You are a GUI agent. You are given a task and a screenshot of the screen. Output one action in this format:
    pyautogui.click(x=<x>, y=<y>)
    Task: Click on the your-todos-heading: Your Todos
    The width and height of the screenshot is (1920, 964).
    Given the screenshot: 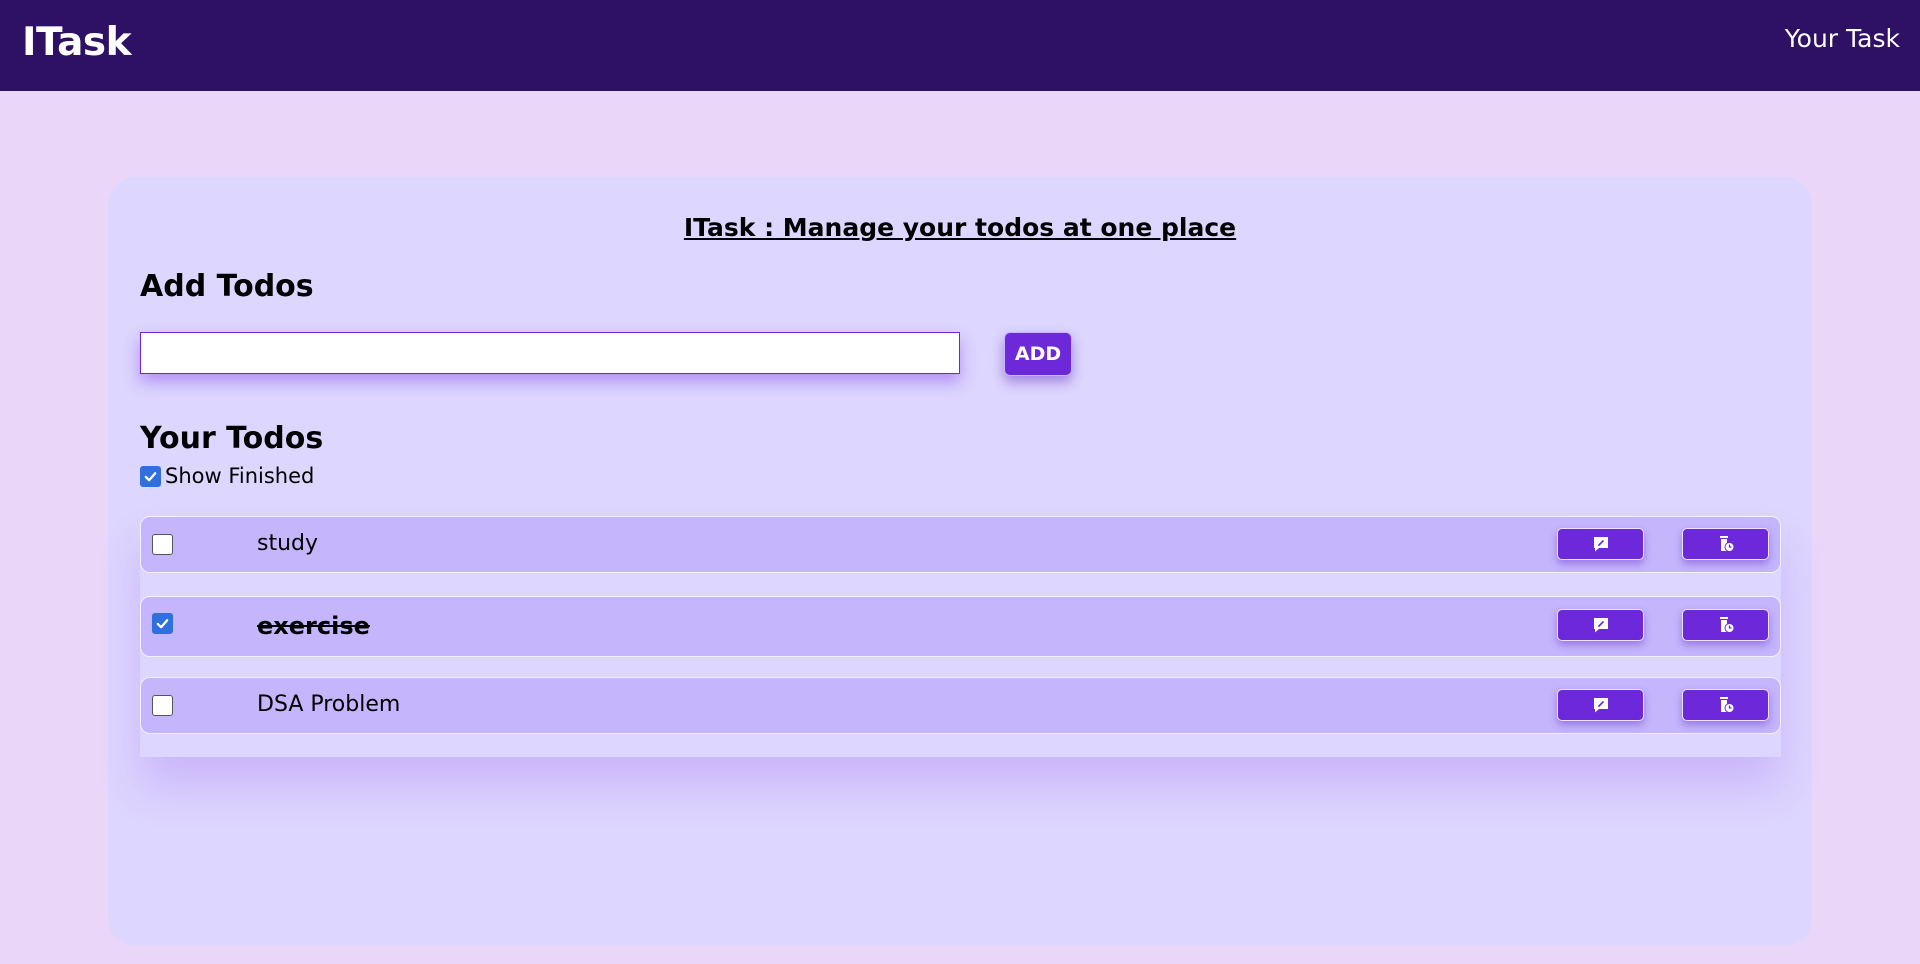 What is the action you would take?
    pyautogui.click(x=232, y=438)
    